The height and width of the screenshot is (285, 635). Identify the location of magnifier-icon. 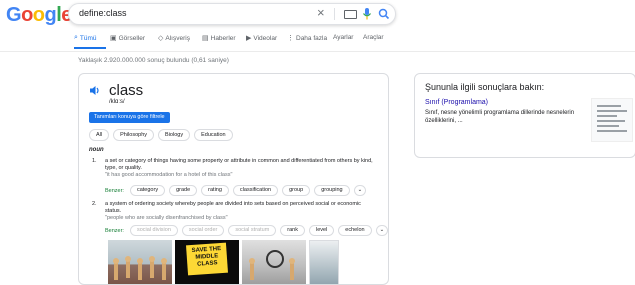
(275, 259).